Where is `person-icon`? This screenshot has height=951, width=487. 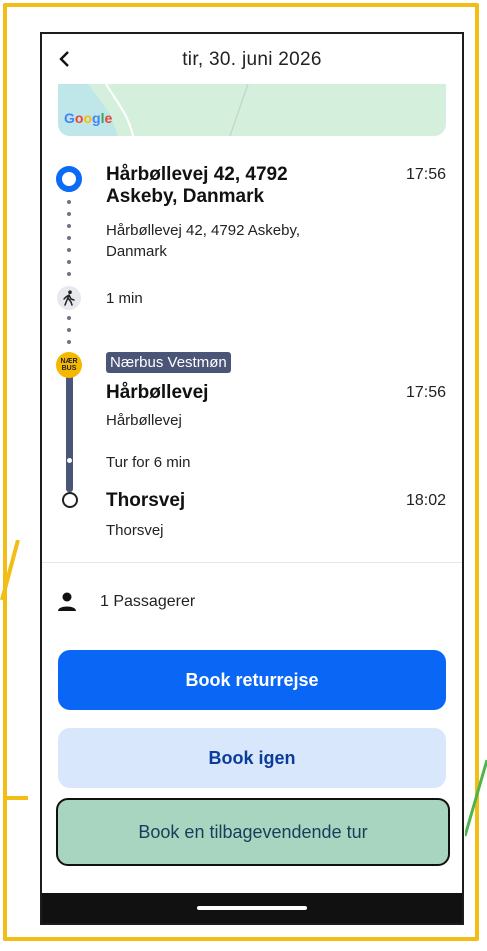 person-icon is located at coordinates (67, 601).